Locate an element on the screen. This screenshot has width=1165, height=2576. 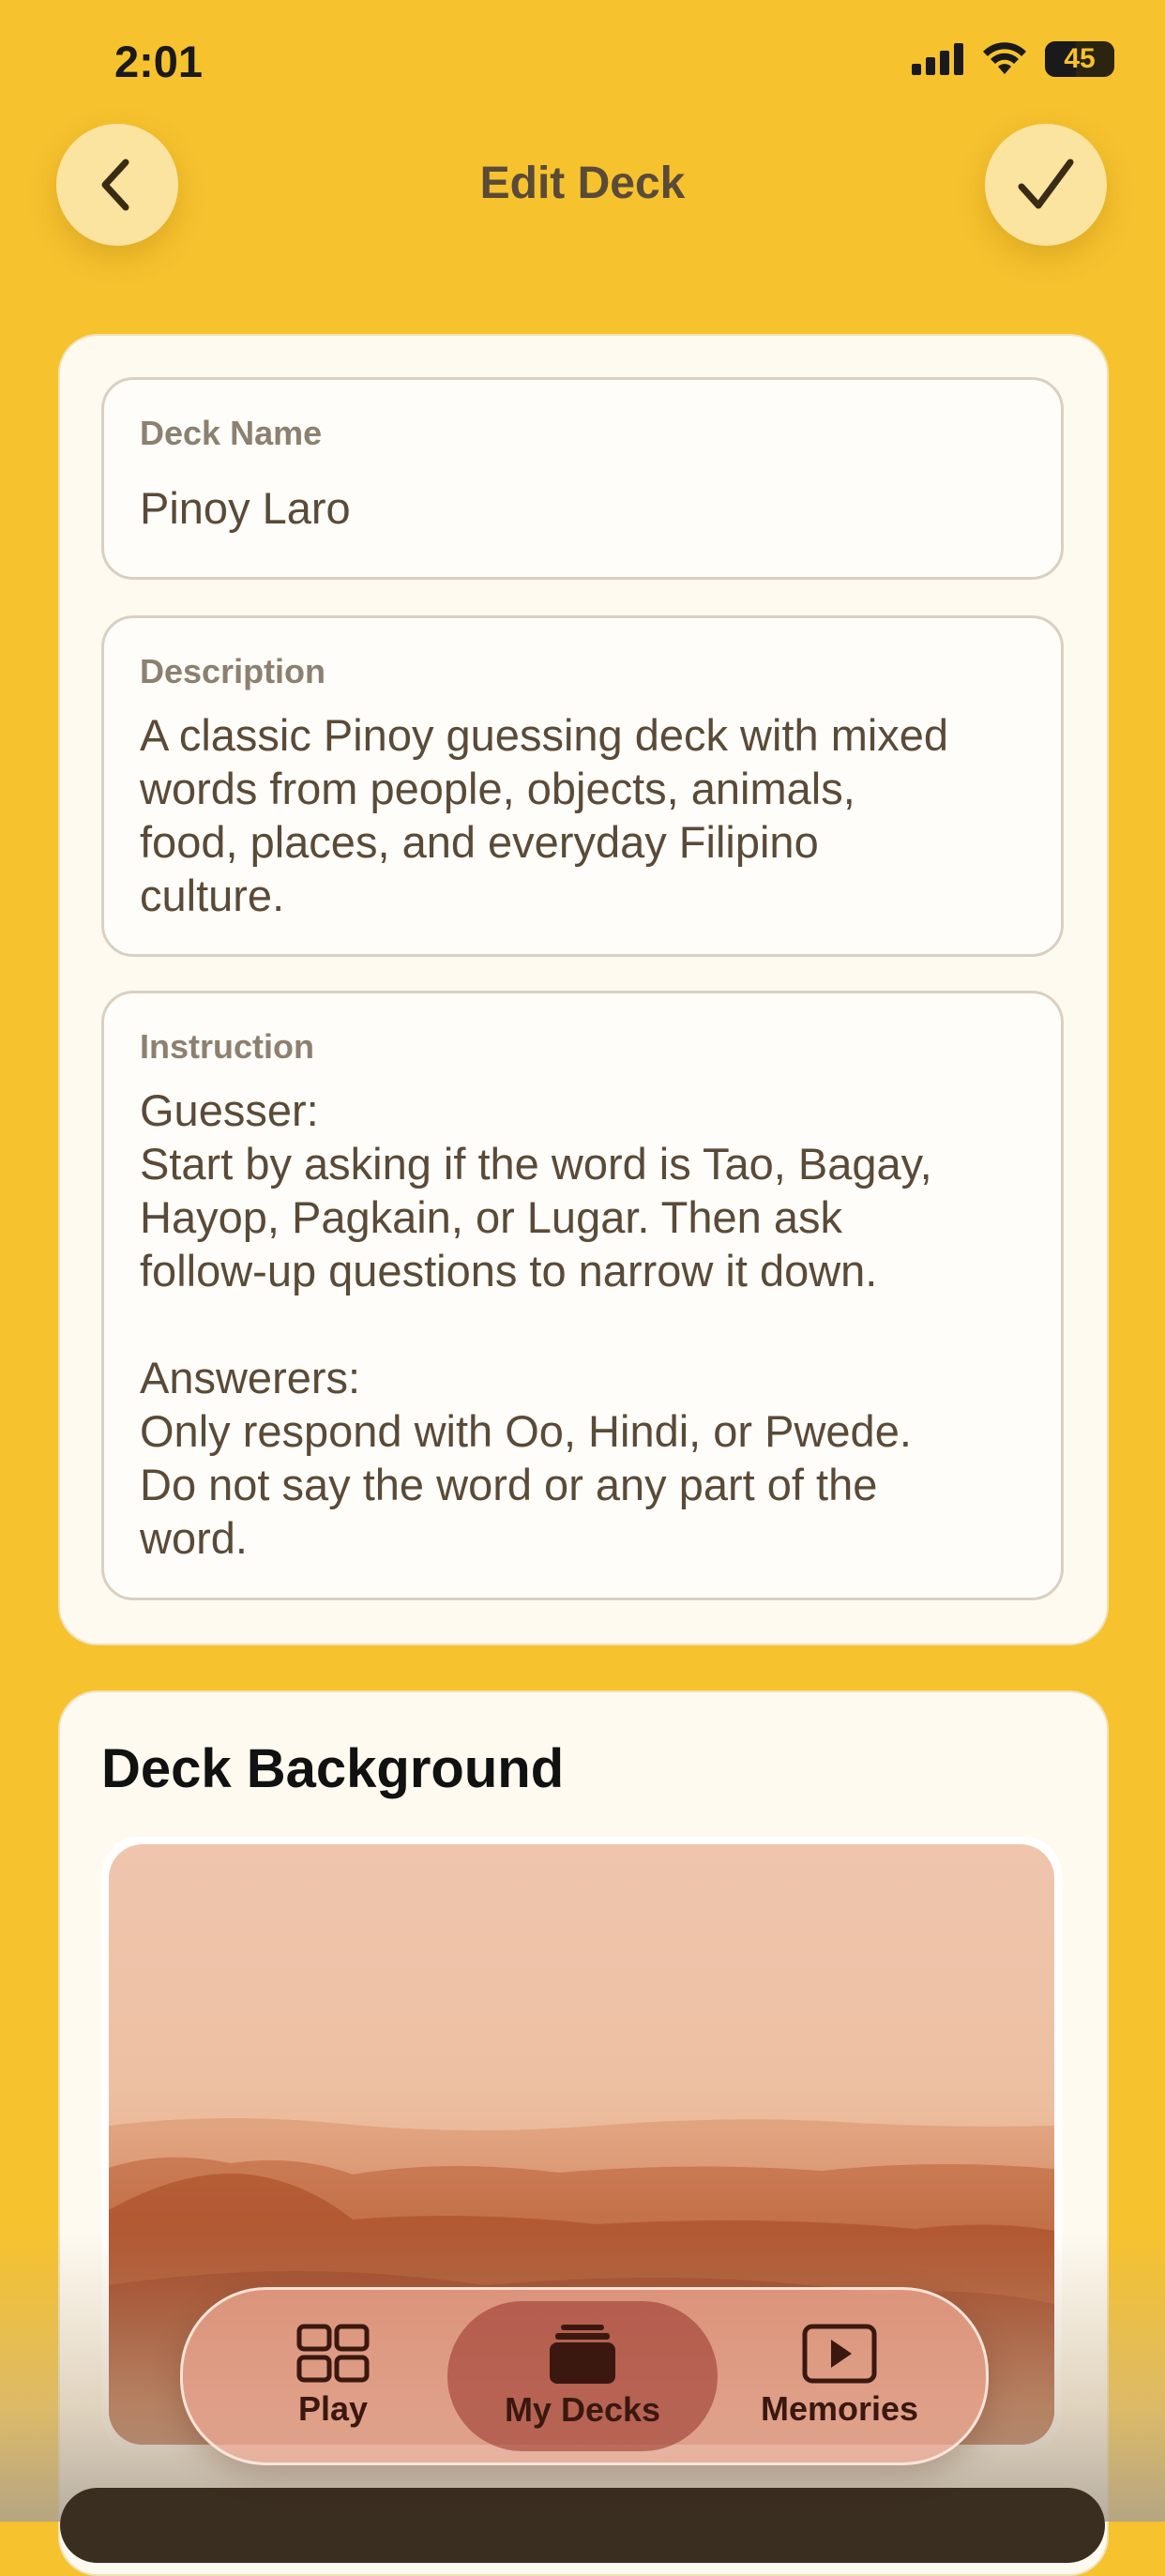
save-button is located at coordinates (1046, 185).